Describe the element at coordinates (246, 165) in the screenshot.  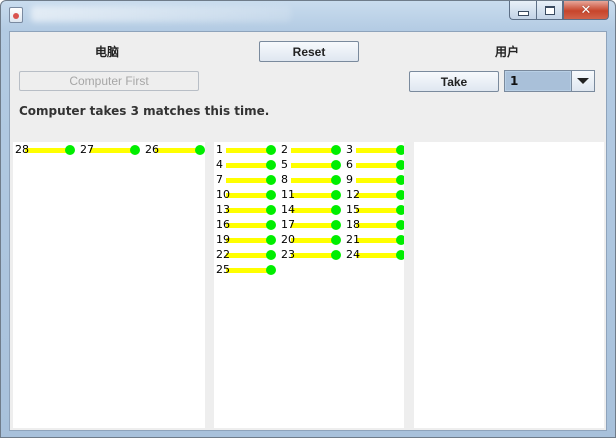
I see `match-stick: 4` at that location.